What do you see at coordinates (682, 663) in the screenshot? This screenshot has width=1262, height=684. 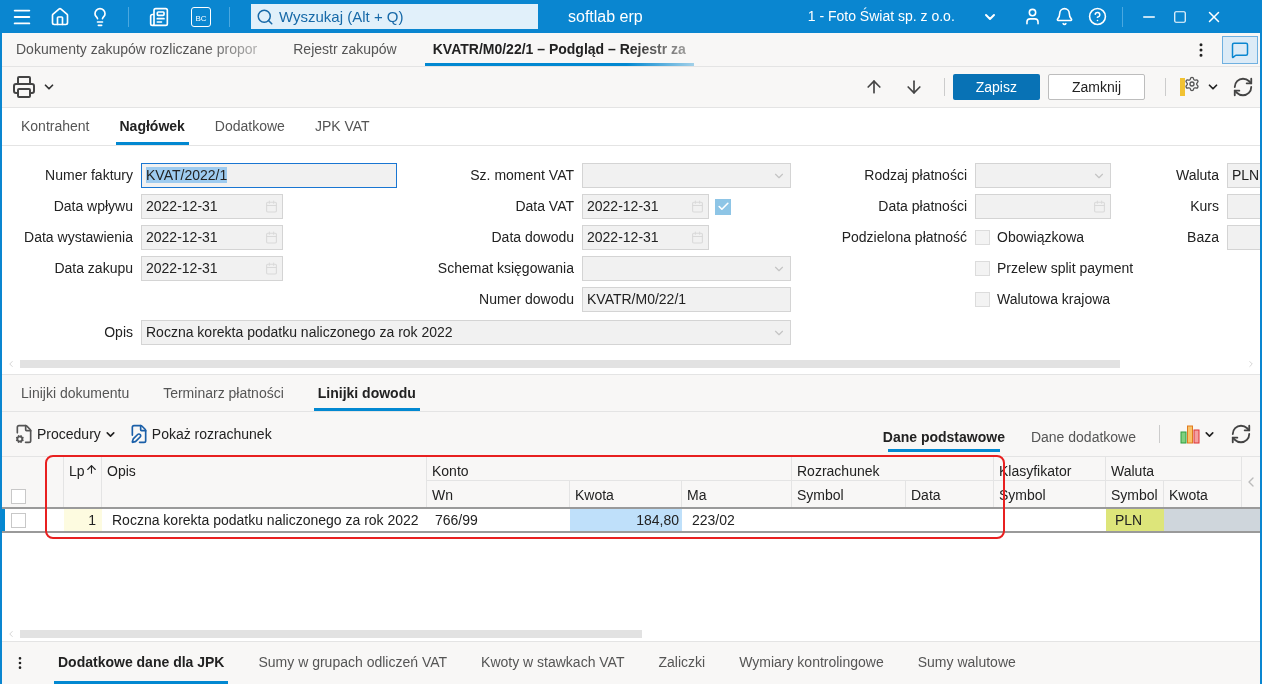 I see `tab: Zaliczki` at bounding box center [682, 663].